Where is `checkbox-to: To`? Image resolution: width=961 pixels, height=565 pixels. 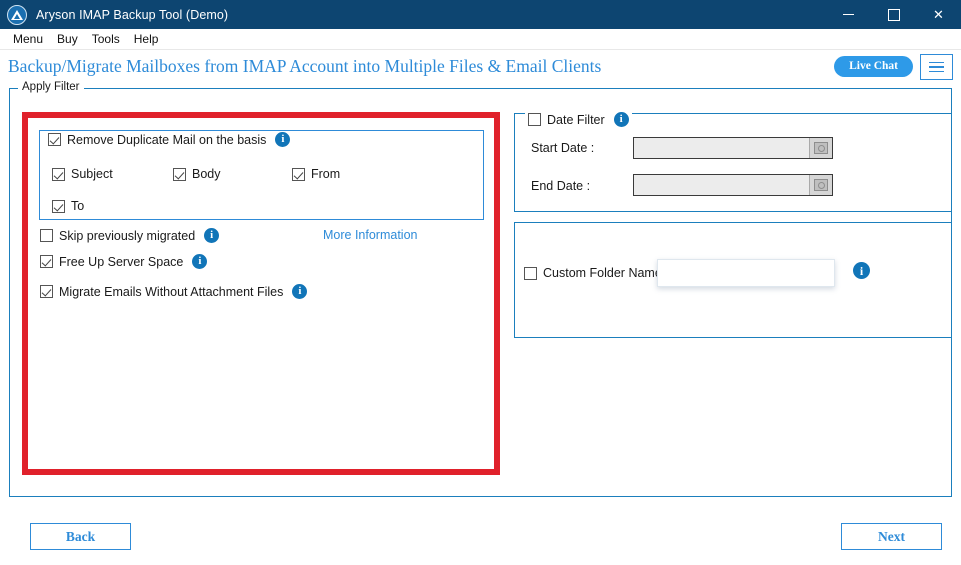 checkbox-to: To is located at coordinates (68, 206).